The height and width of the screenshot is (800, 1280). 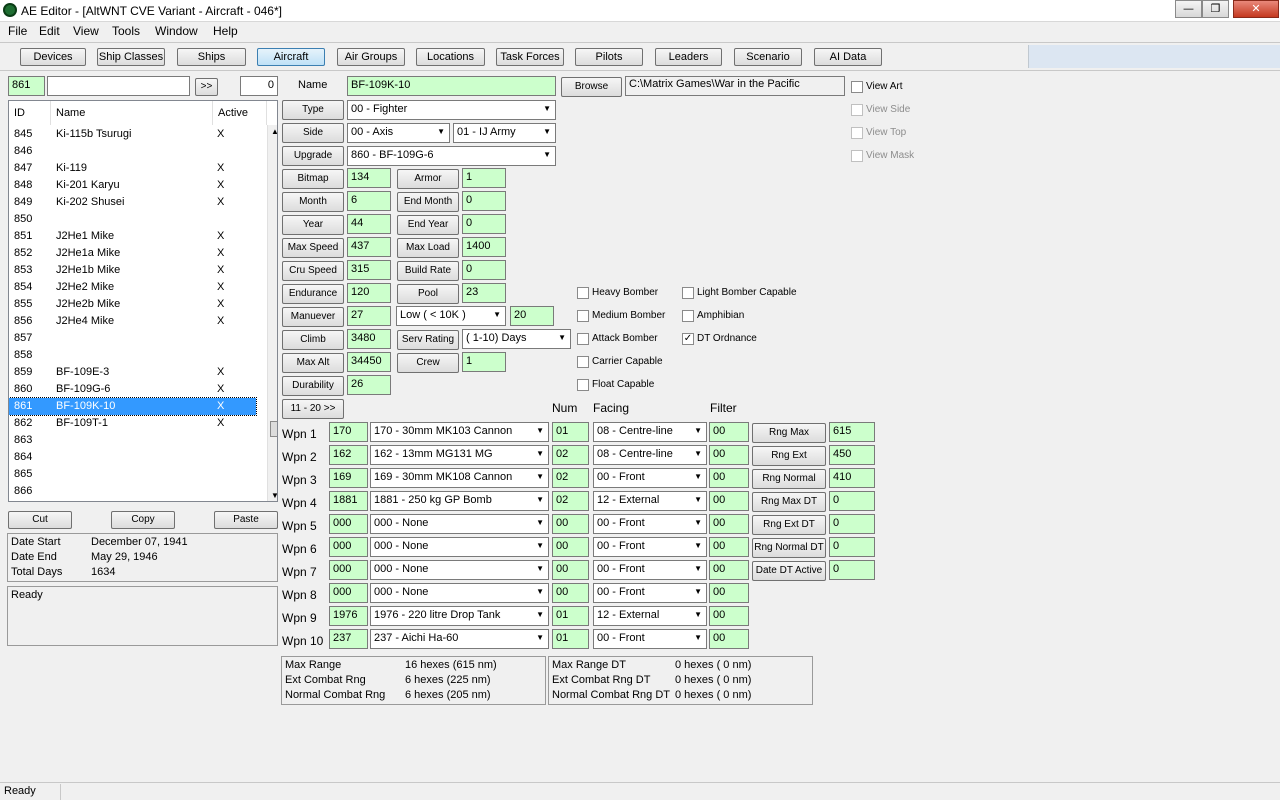 What do you see at coordinates (132, 355) in the screenshot?
I see `table-row: 858` at bounding box center [132, 355].